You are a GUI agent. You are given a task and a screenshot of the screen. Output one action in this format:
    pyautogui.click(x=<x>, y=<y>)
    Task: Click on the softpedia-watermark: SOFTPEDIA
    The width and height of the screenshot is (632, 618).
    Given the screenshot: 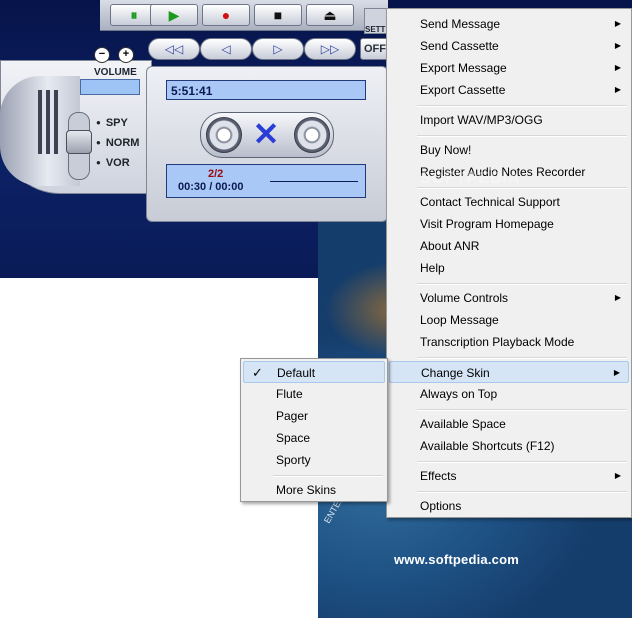 What is the action you would take?
    pyautogui.click(x=470, y=178)
    